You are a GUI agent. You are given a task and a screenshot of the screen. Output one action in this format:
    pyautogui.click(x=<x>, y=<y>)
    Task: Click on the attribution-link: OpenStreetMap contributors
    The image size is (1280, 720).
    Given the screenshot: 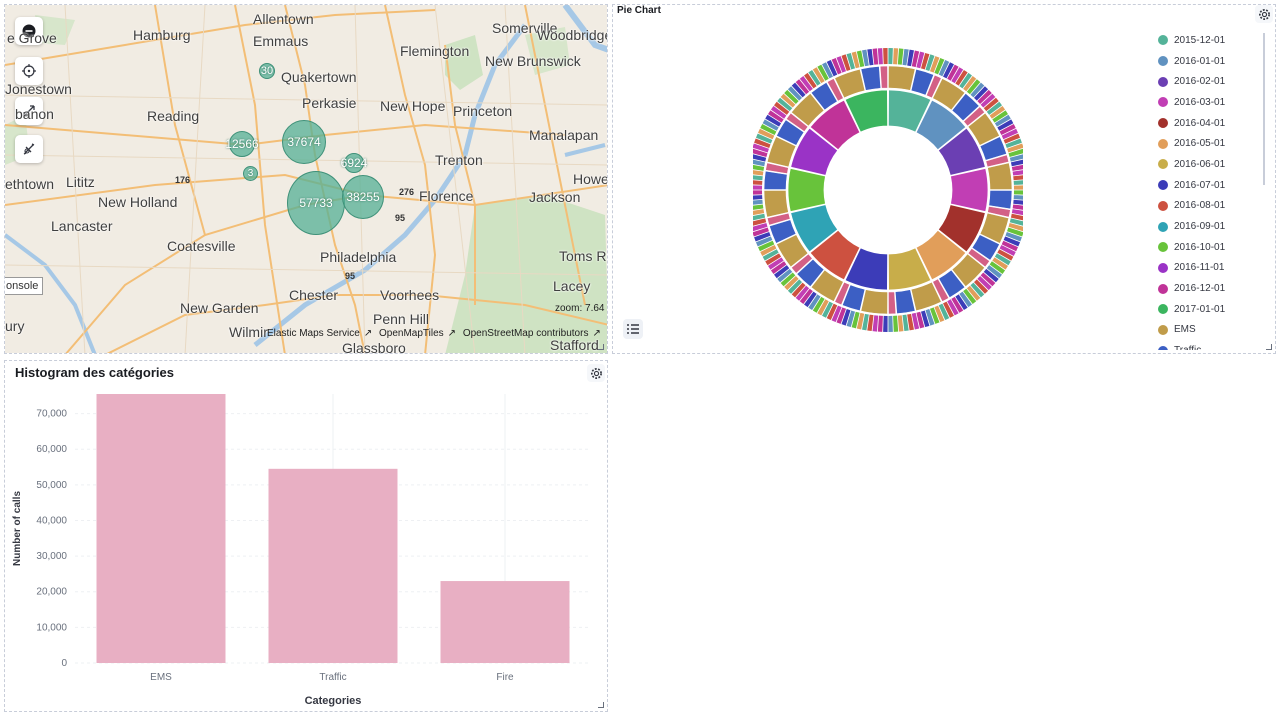 What is the action you would take?
    pyautogui.click(x=526, y=333)
    